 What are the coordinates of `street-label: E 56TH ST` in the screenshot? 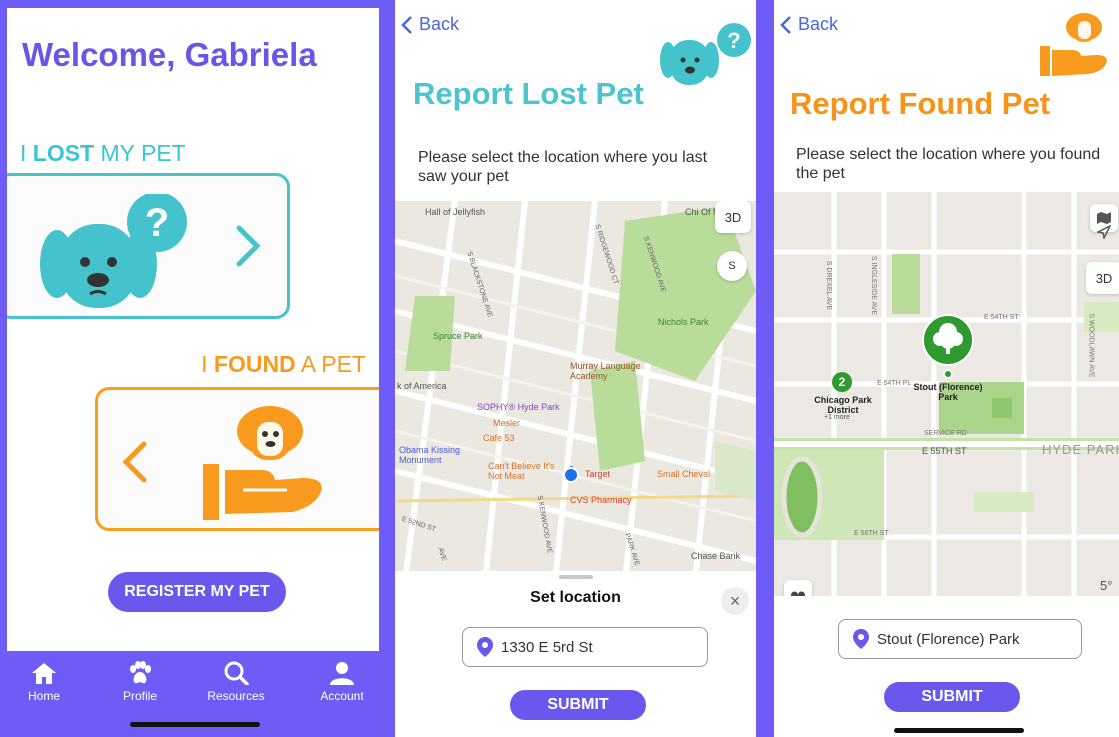 It's located at (871, 533).